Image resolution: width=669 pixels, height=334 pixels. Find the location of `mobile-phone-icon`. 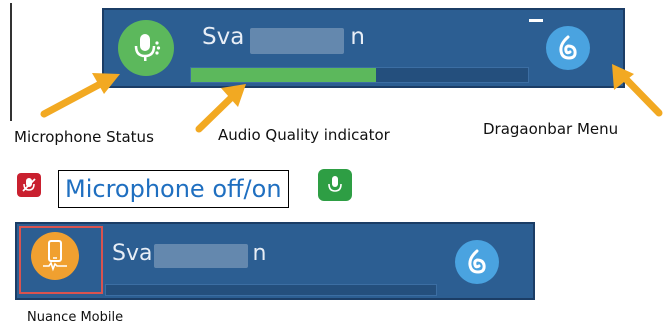

mobile-phone-icon is located at coordinates (55, 256).